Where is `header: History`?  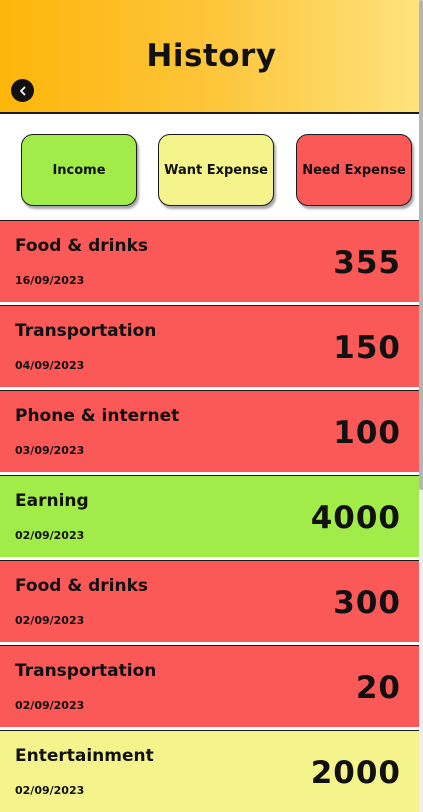 header: History is located at coordinates (211, 57).